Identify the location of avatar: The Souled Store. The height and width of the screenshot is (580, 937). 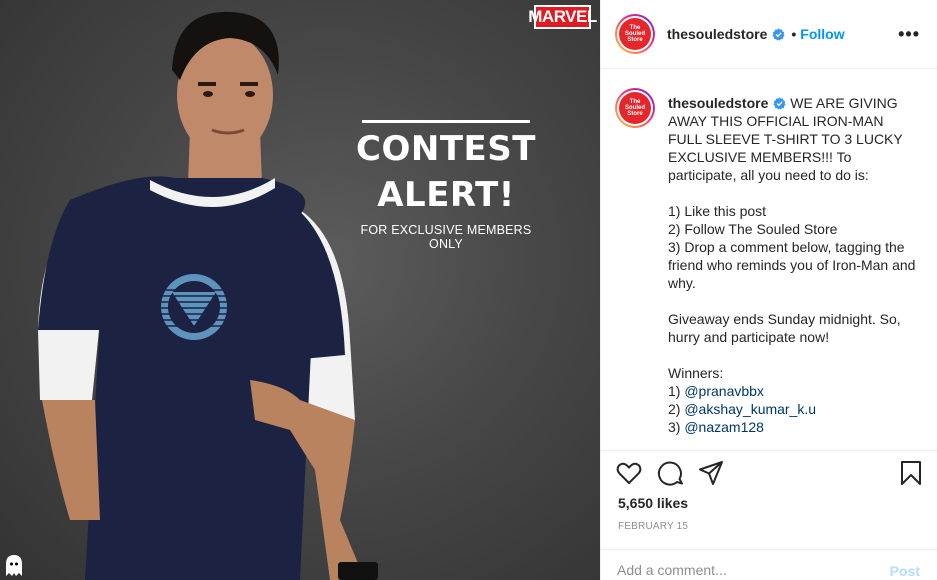
(635, 34).